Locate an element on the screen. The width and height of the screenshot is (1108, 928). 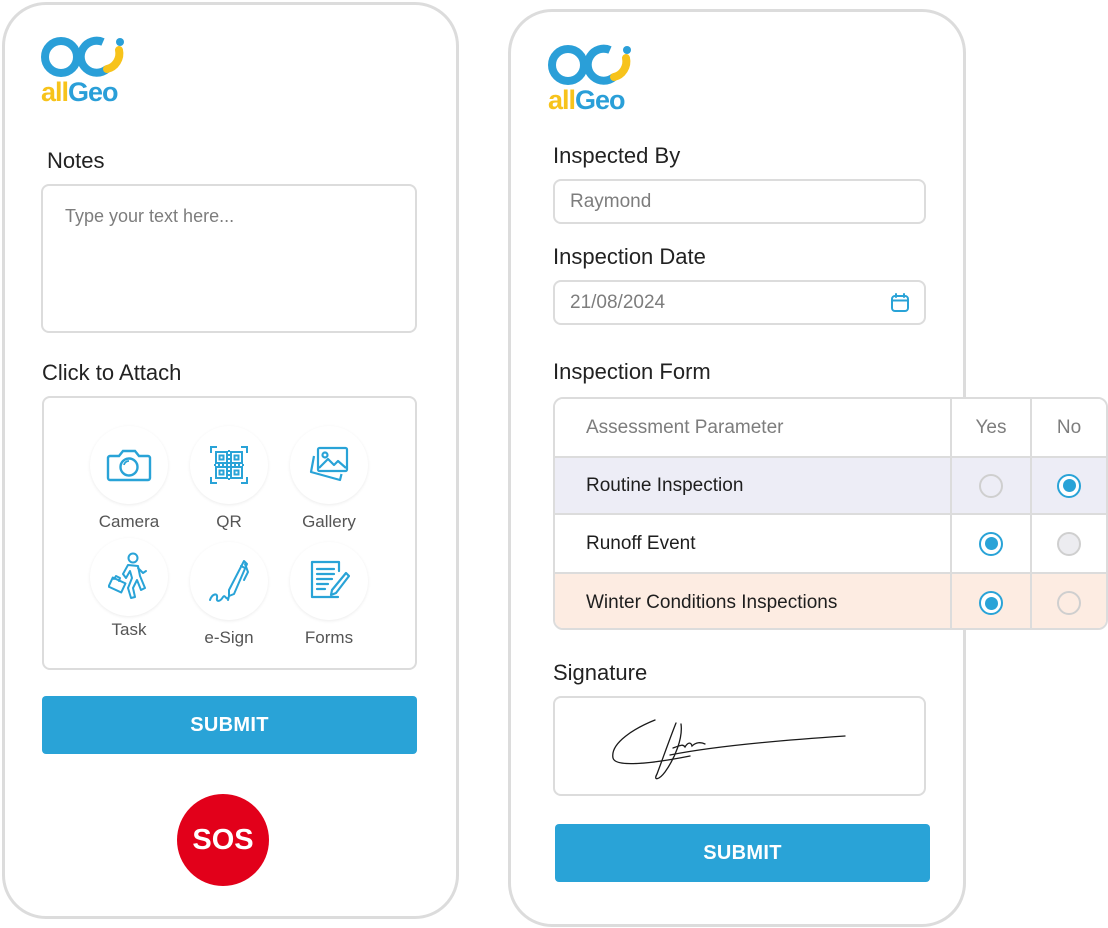
attach-camera-button: Camera is located at coordinates (129, 479).